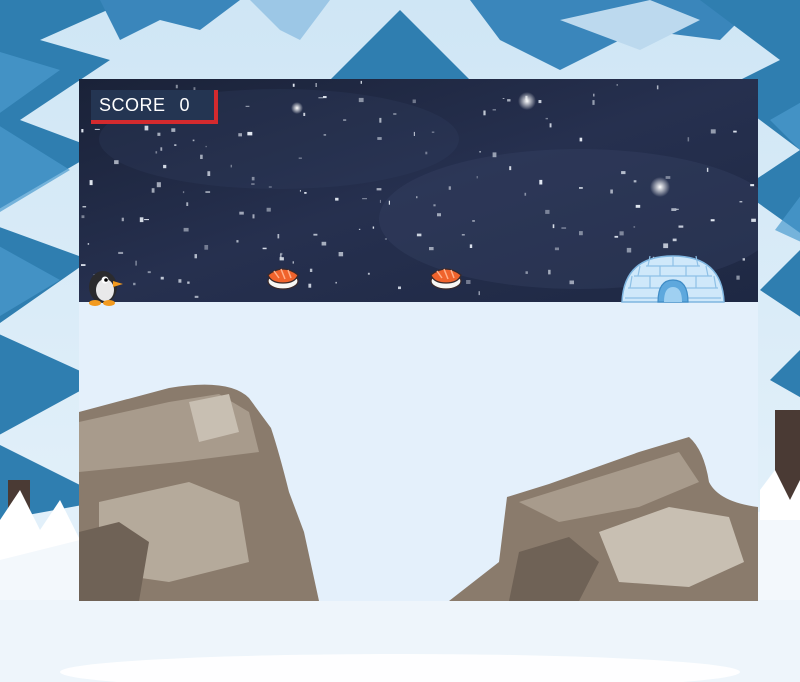  What do you see at coordinates (673, 279) in the screenshot?
I see `igloo-goal` at bounding box center [673, 279].